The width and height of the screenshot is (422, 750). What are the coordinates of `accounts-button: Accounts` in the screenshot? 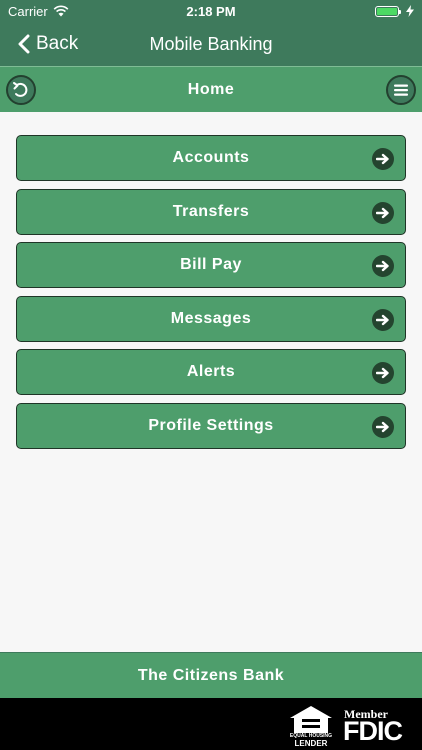 It's located at (211, 158).